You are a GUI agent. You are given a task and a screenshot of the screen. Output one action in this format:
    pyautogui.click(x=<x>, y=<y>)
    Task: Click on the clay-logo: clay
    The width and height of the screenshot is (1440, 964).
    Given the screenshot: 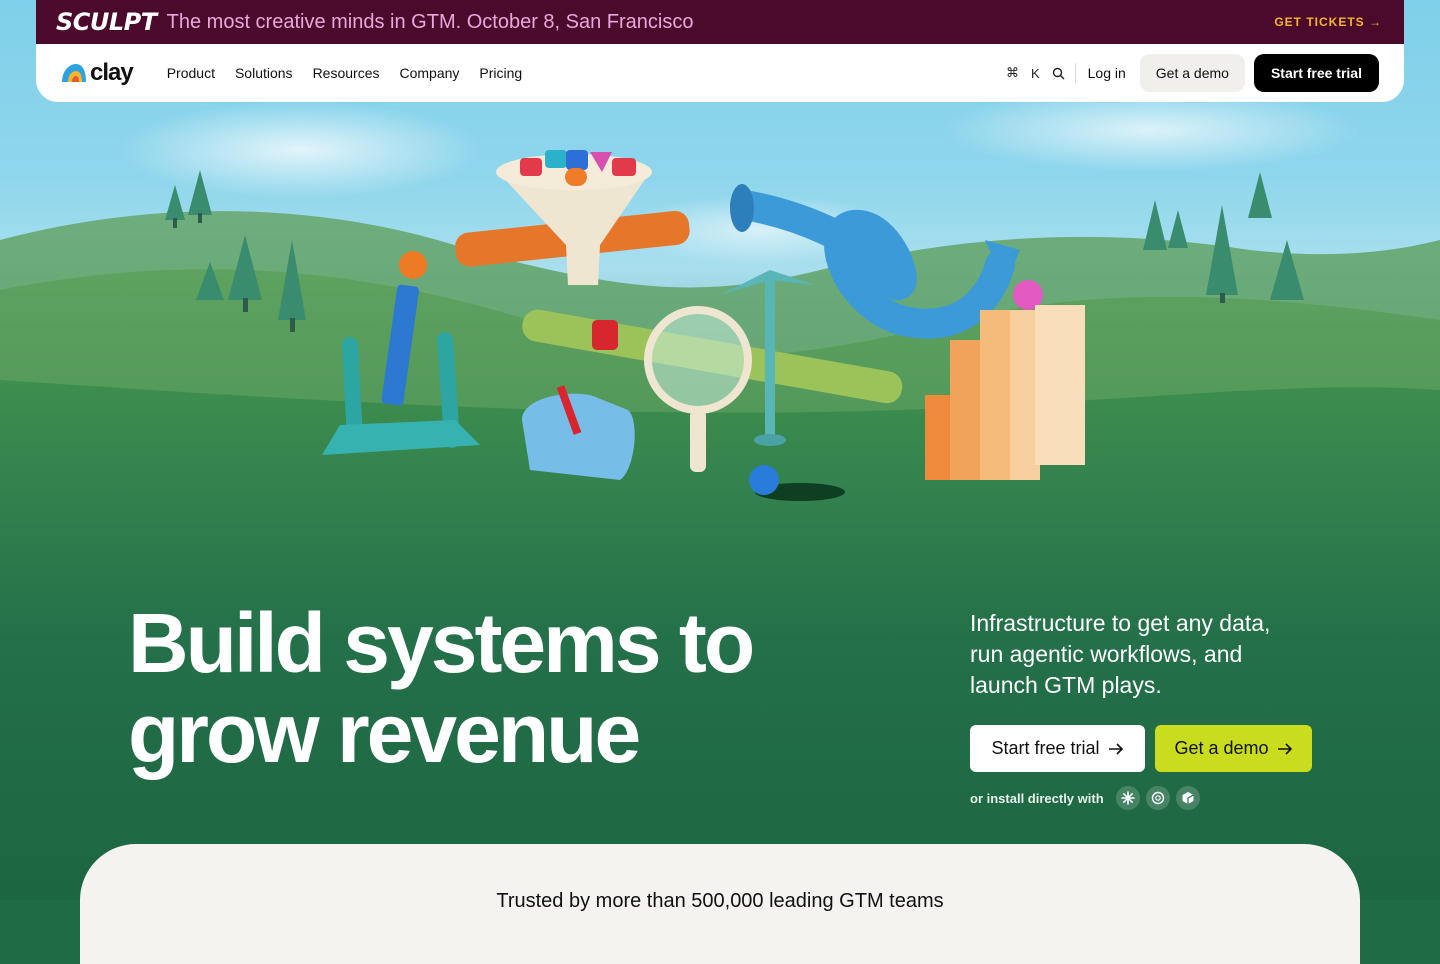 What is the action you would take?
    pyautogui.click(x=97, y=73)
    